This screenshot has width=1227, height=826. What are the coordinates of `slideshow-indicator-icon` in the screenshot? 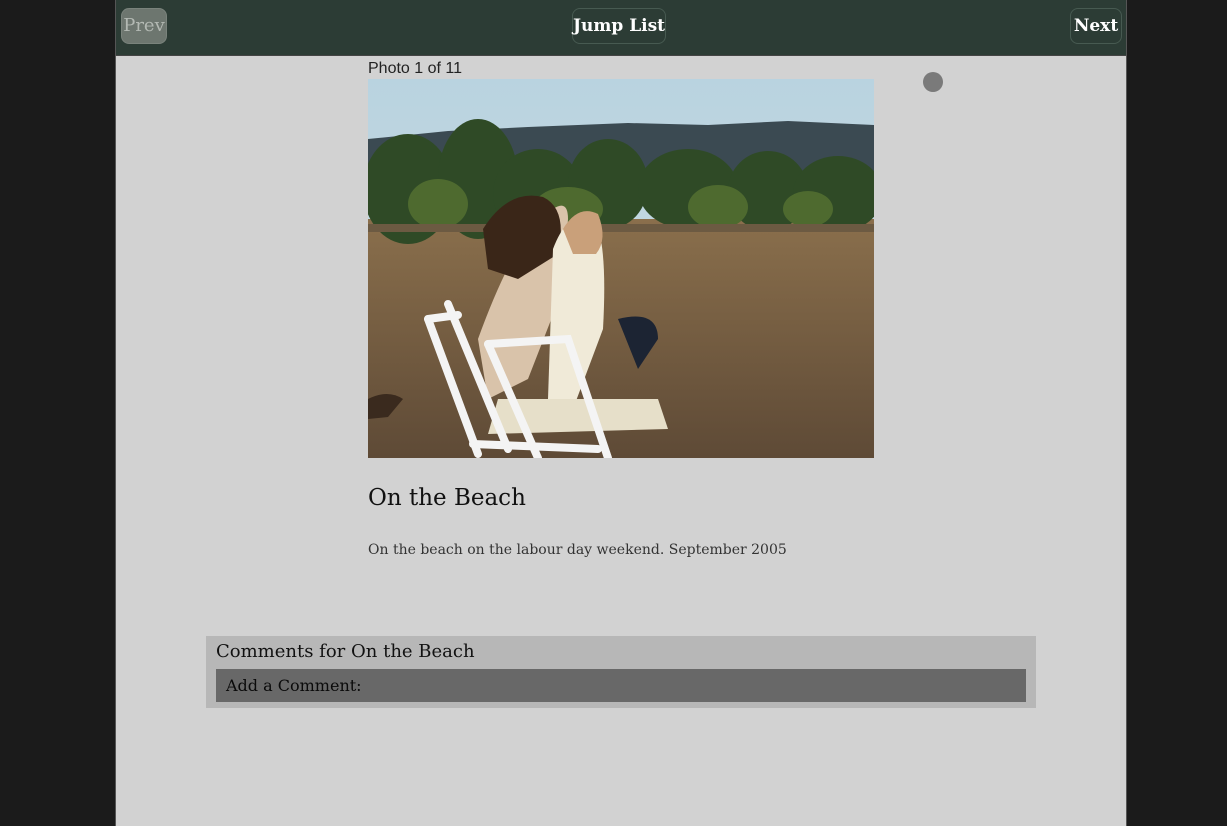 It's located at (933, 82).